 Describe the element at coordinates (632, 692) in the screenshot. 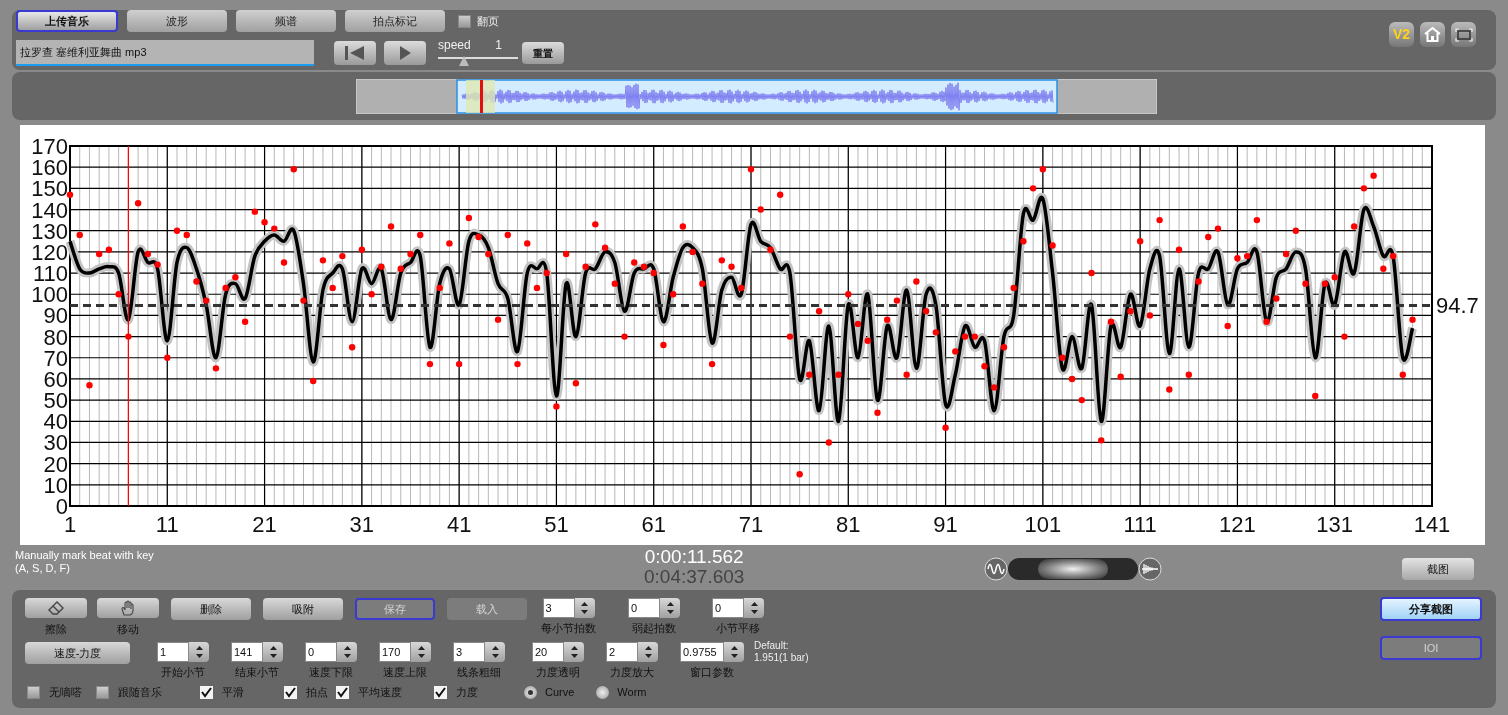

I see `radio-label: Worm` at that location.